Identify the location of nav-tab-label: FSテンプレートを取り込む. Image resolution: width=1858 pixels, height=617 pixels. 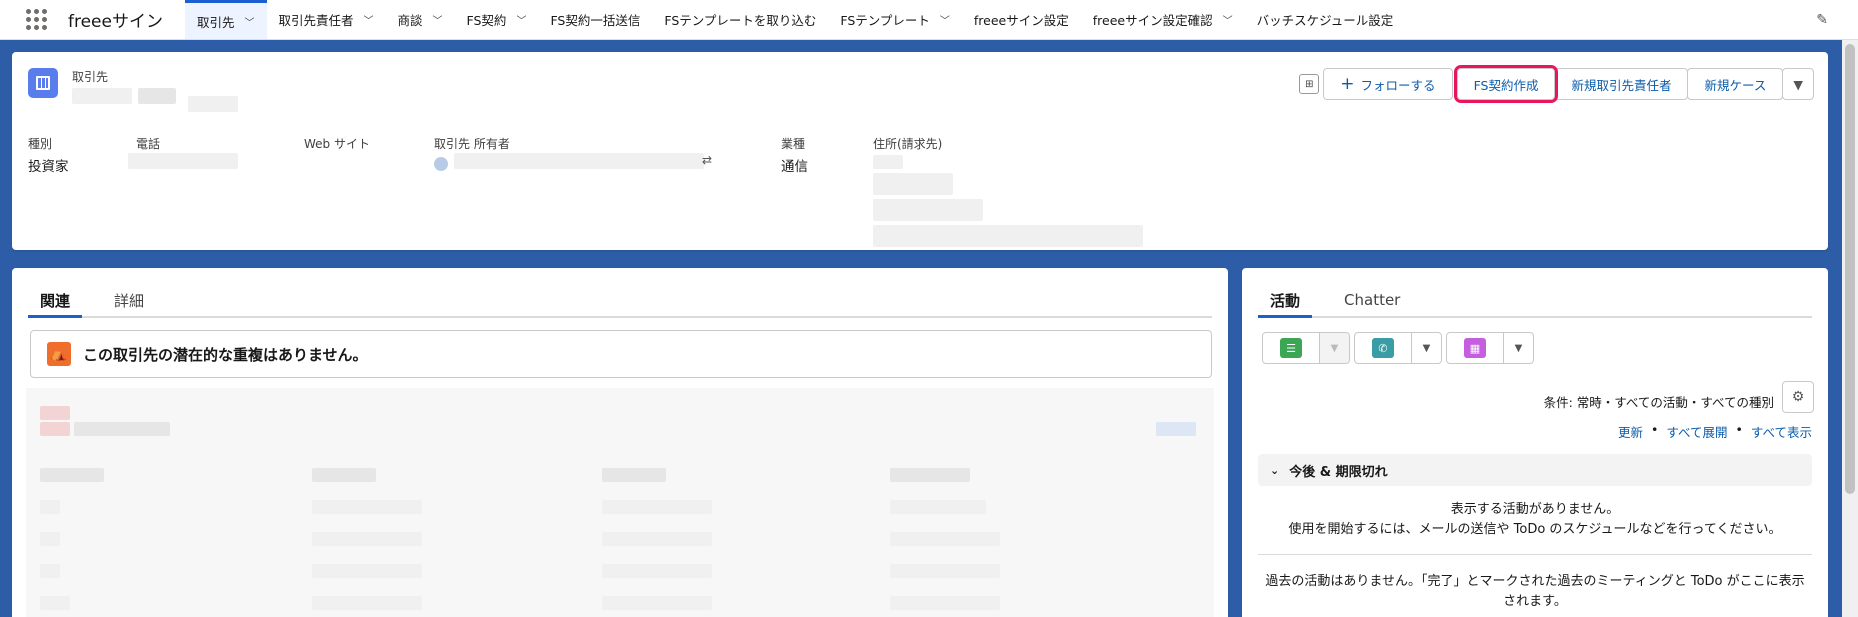
(740, 20).